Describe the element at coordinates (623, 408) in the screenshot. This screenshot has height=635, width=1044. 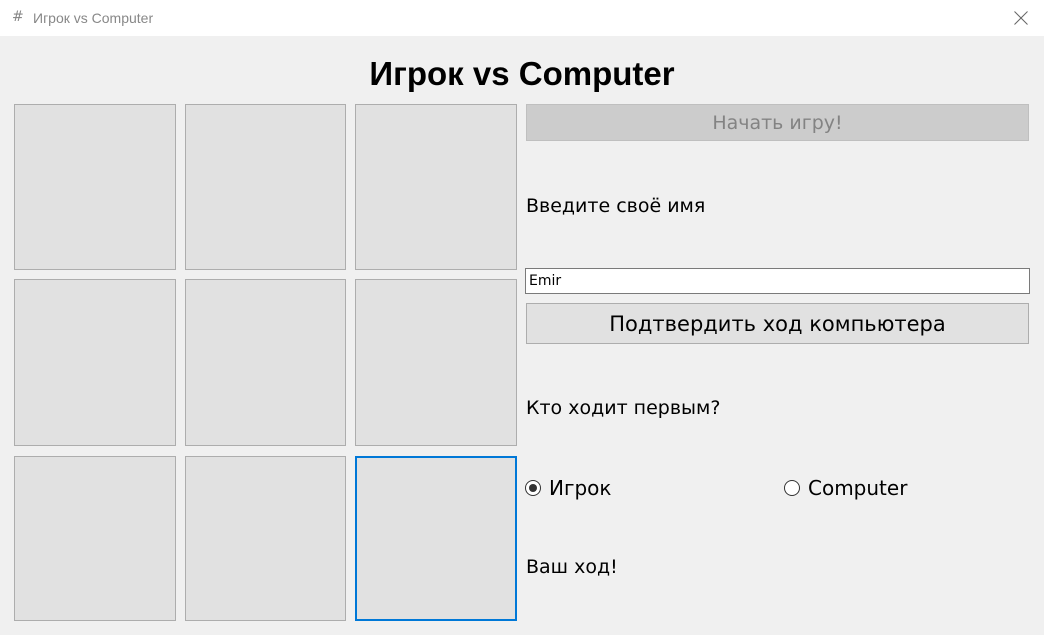
I see `first-move-label: Кто ходит первым?` at that location.